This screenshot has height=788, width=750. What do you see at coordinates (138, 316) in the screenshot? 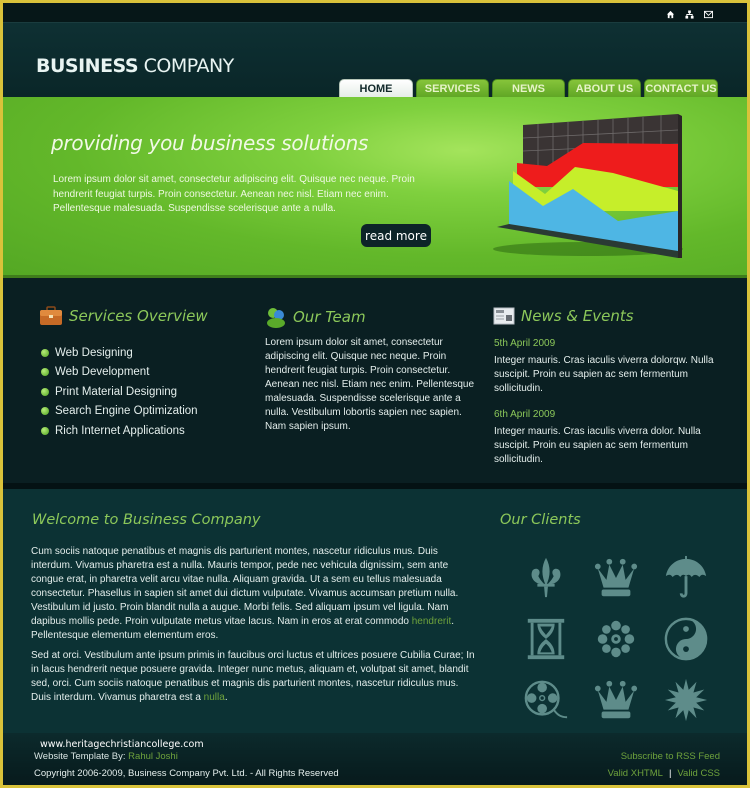
I see `services-title: Services Overview` at bounding box center [138, 316].